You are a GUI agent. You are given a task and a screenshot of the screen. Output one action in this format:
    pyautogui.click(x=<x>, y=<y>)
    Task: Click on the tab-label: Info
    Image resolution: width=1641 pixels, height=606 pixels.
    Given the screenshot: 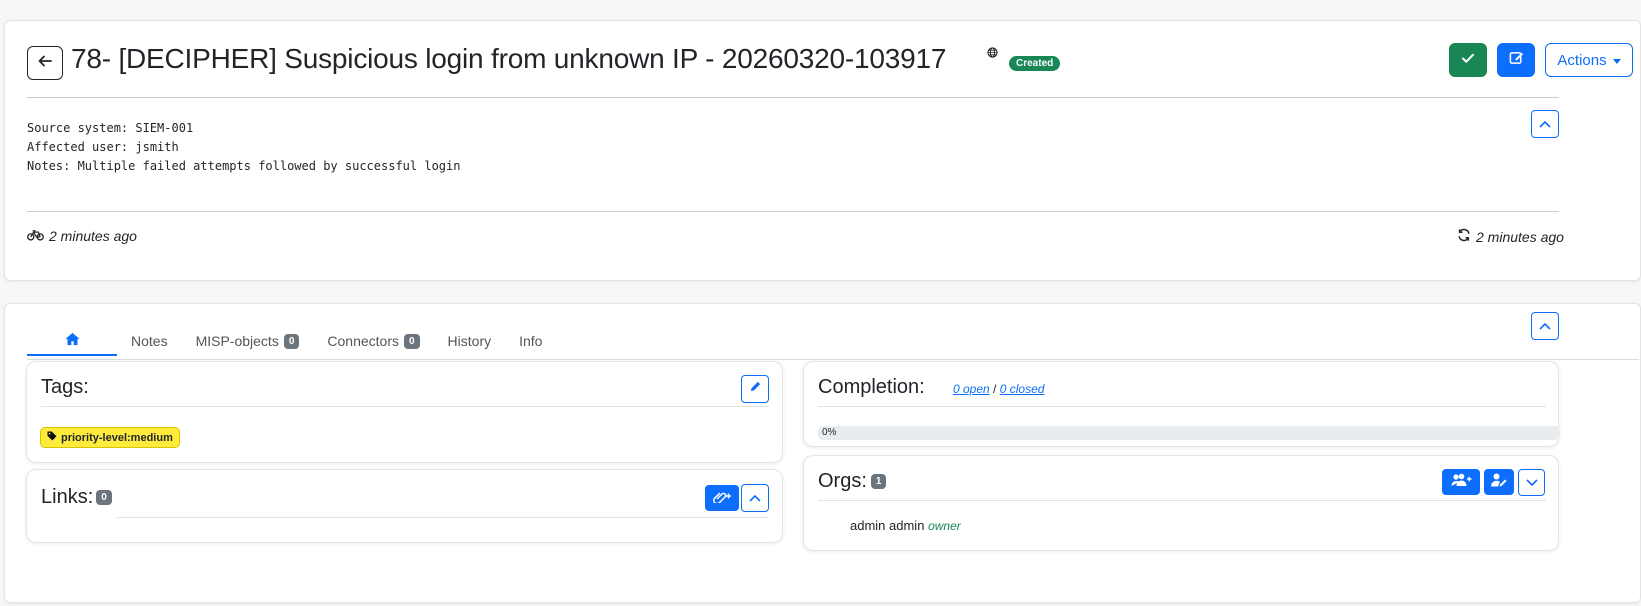 What is the action you would take?
    pyautogui.click(x=531, y=341)
    